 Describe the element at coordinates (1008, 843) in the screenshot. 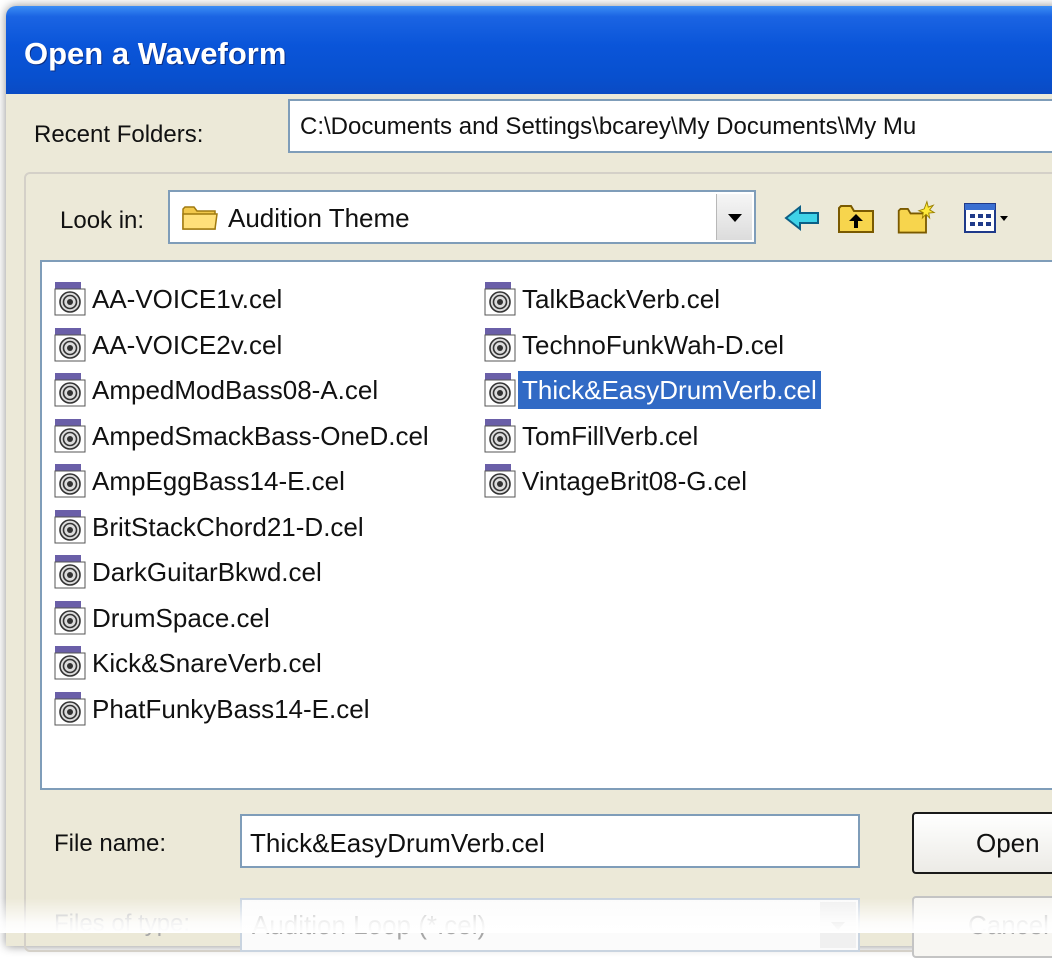

I see `open-button-label: Open` at that location.